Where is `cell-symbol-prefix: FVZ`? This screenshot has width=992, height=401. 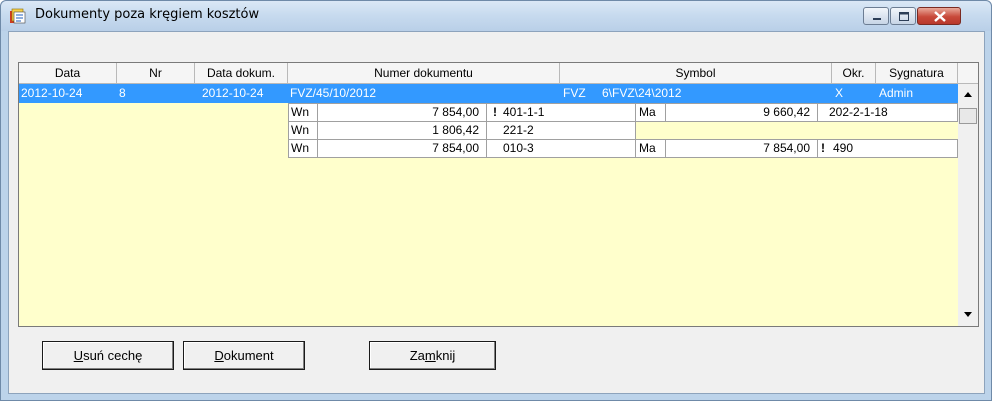
cell-symbol-prefix: FVZ is located at coordinates (574, 93).